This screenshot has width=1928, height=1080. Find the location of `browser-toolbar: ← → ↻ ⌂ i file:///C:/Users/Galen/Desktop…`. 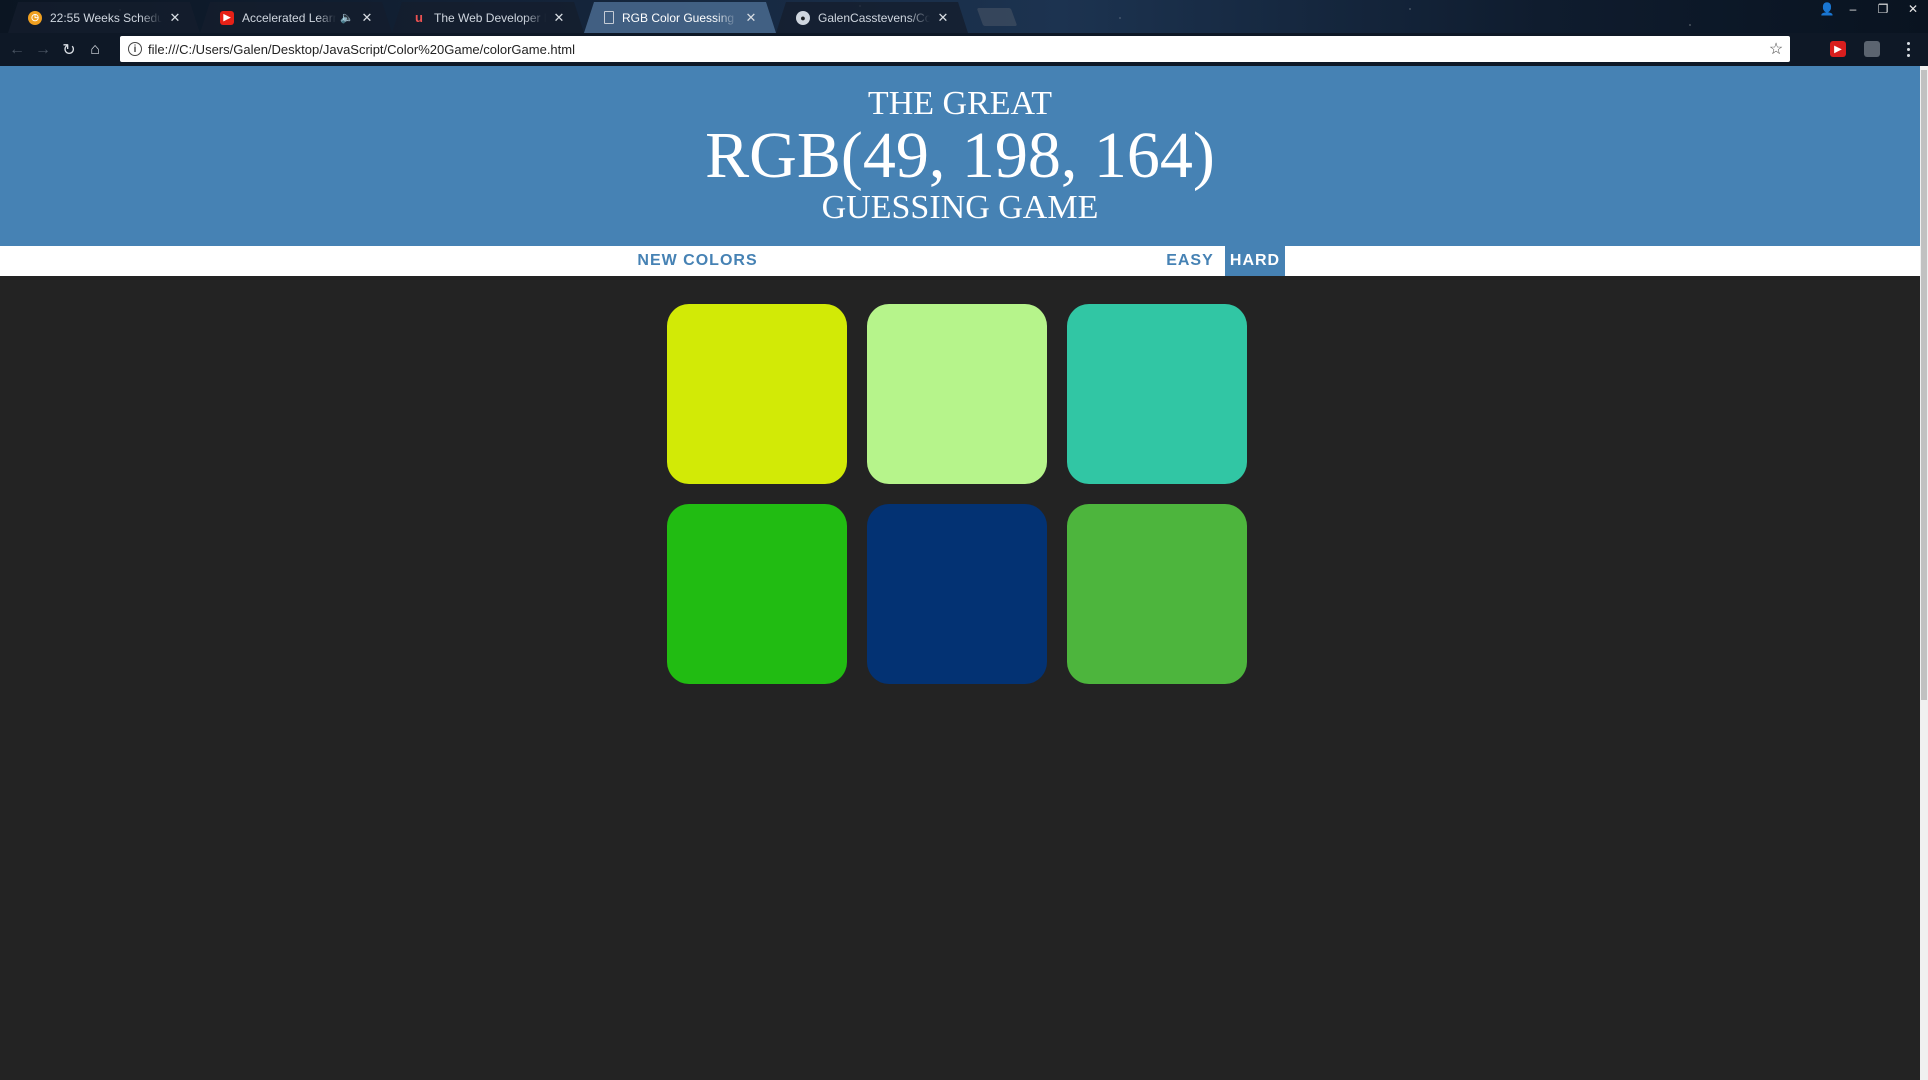

browser-toolbar: ← → ↻ ⌂ i file:///C:/Users/Galen/Desktop… is located at coordinates (964, 49).